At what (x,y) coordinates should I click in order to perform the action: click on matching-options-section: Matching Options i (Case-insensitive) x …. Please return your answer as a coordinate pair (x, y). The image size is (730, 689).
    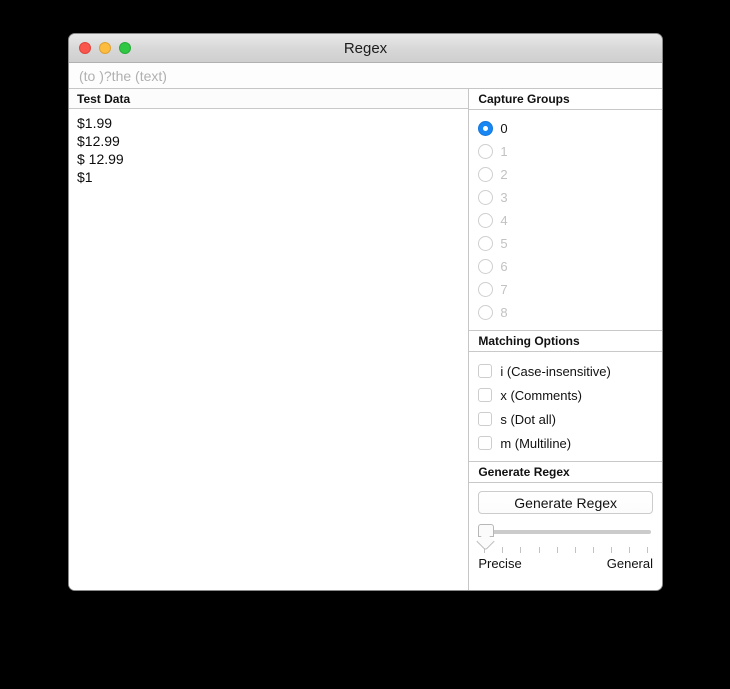
    Looking at the image, I should click on (565, 396).